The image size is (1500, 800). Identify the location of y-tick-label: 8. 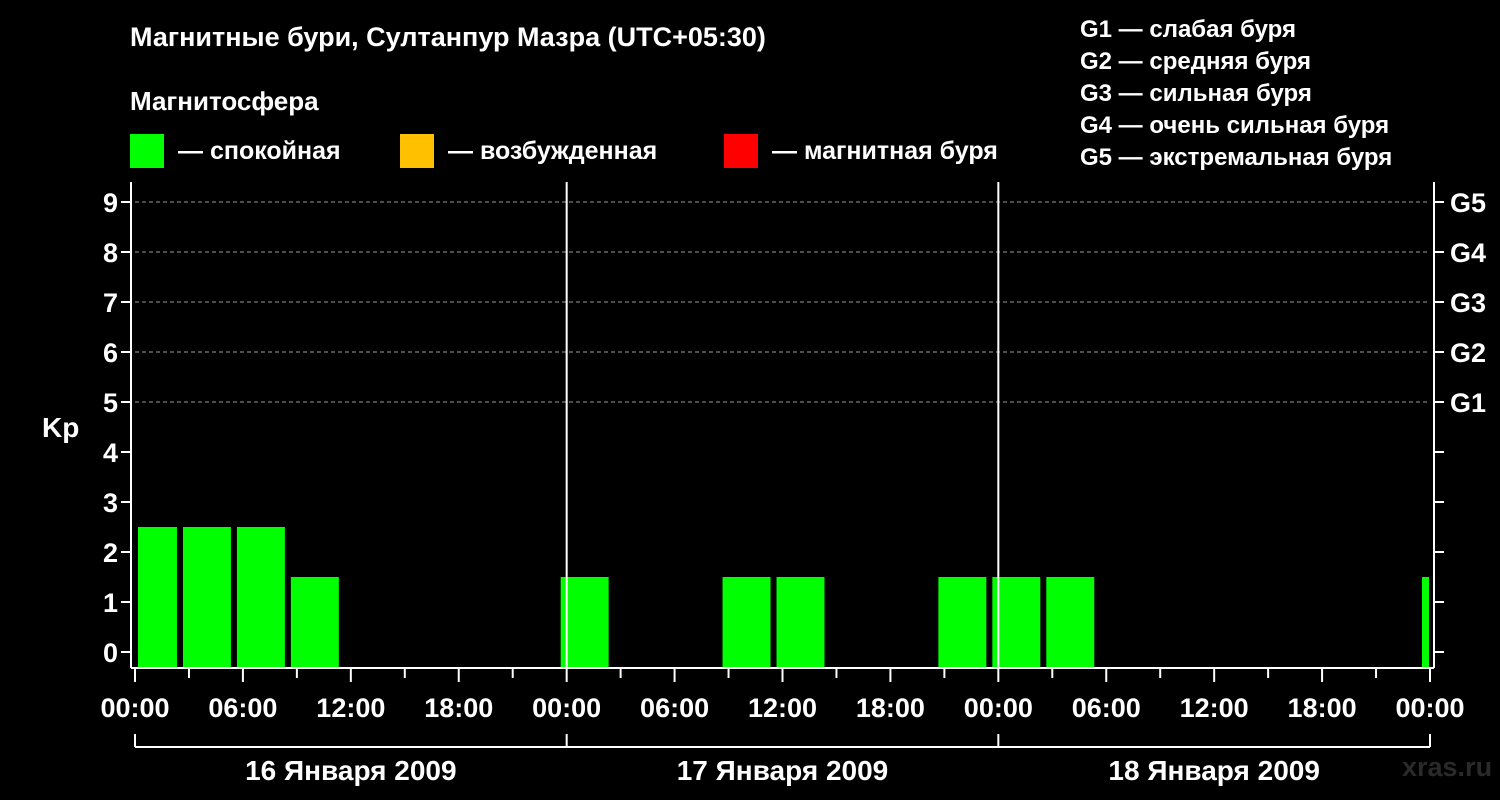
(110, 253).